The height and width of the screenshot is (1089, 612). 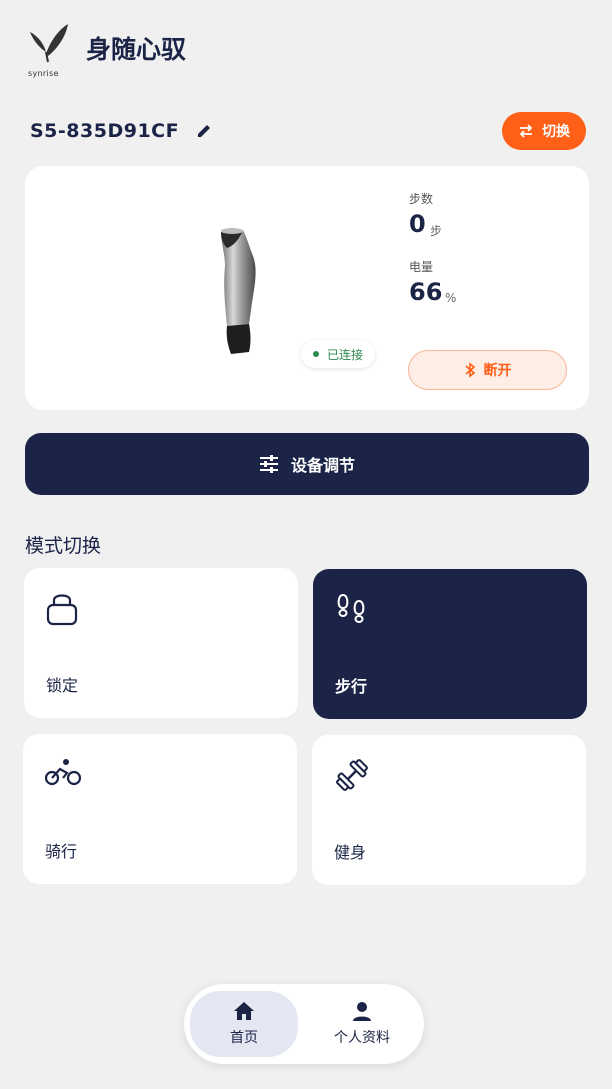 I want to click on mode-card-fitness: 健身, so click(x=449, y=810).